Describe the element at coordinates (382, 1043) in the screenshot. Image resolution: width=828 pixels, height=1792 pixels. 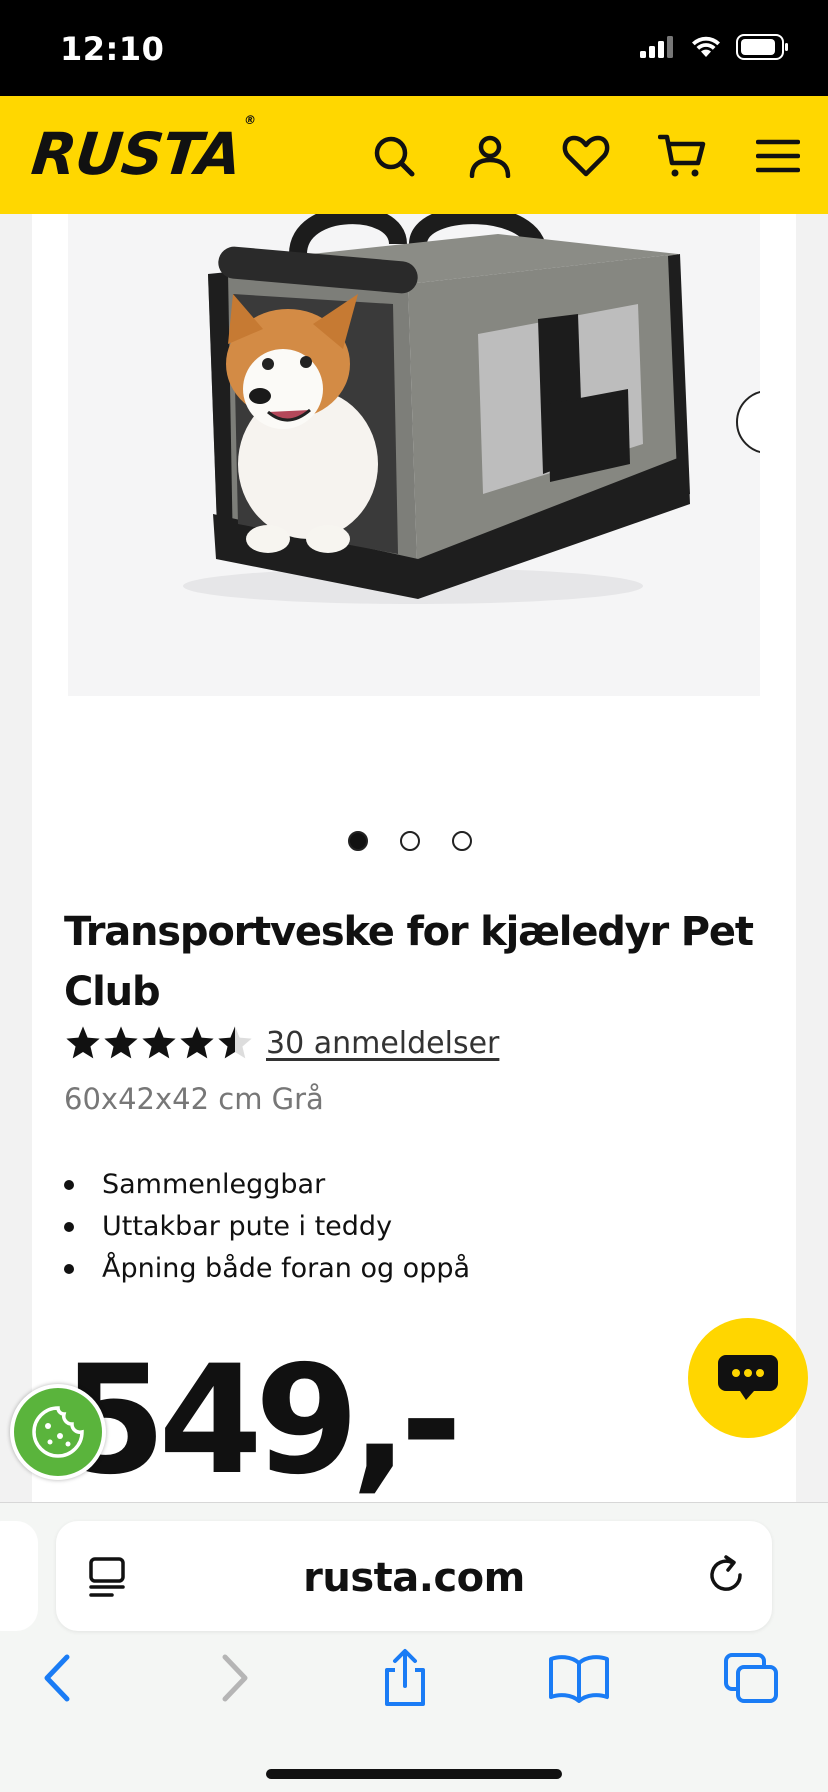
I see `reviews-link: 30 anmeldelser` at that location.